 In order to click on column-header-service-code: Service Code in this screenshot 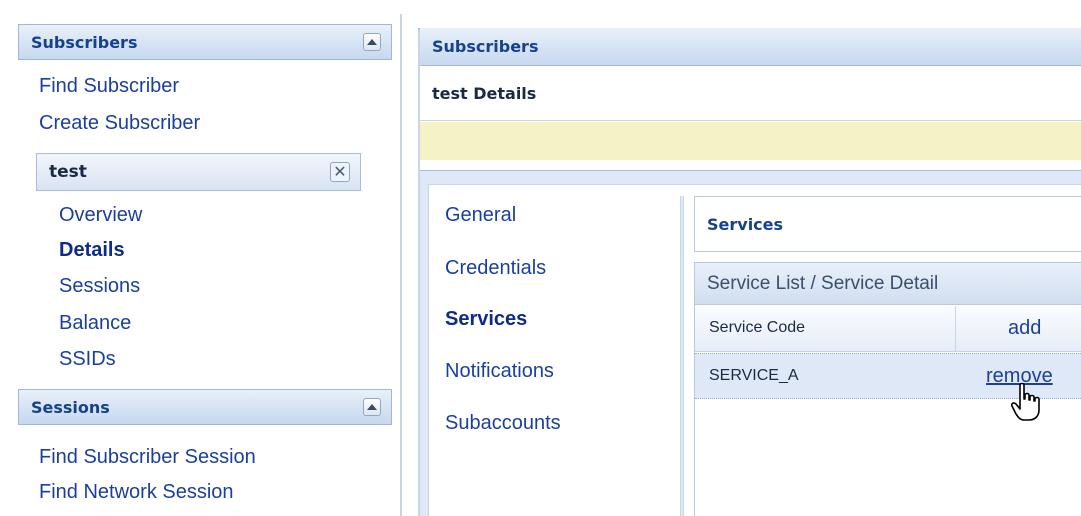, I will do `click(757, 327)`.